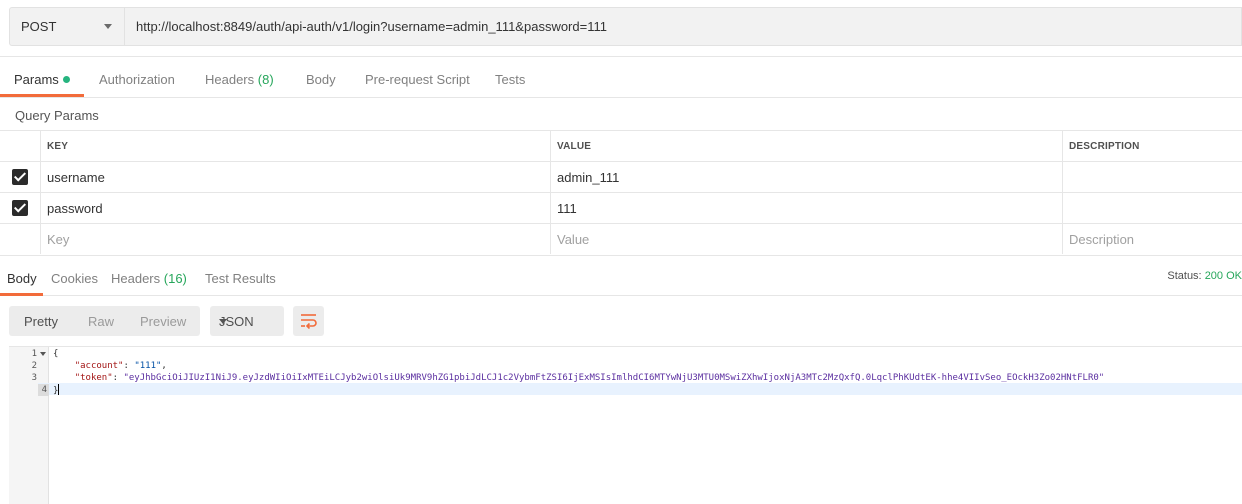  What do you see at coordinates (20, 146) in the screenshot?
I see `header-checkbox-cell` at bounding box center [20, 146].